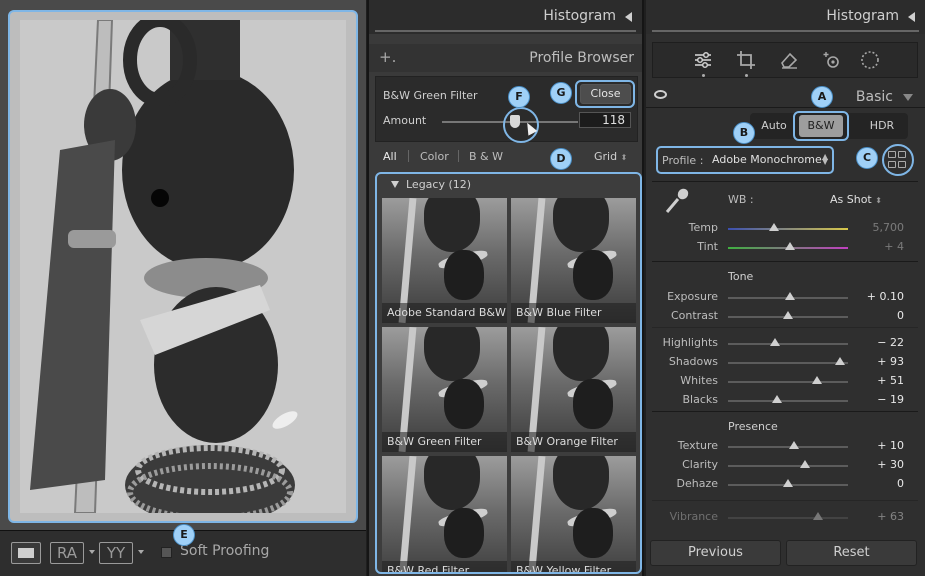  I want to click on edit-sliders-icon, so click(703, 60).